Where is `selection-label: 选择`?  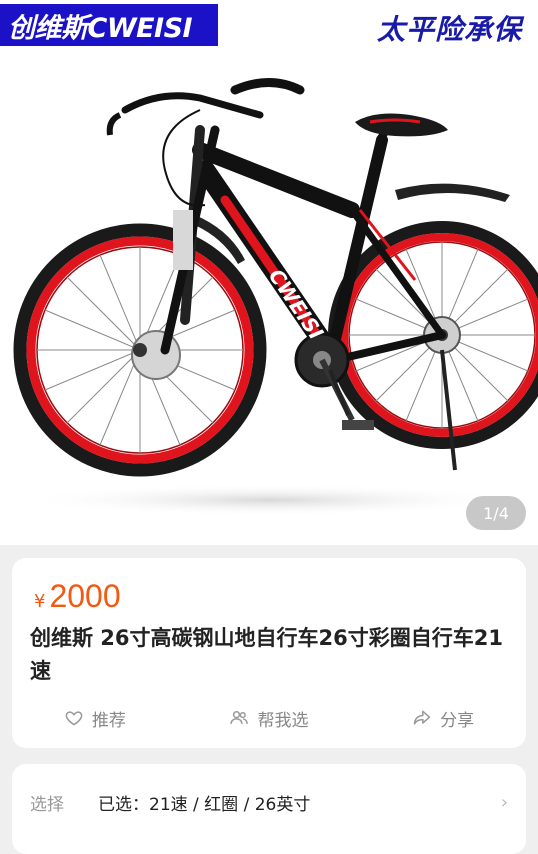 selection-label: 选择 is located at coordinates (47, 804).